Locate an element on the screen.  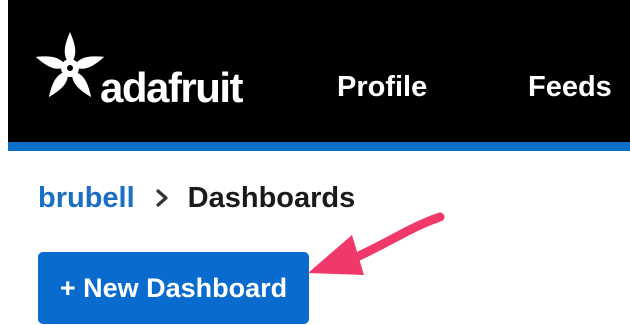
breadcrumb-user-link: brubell is located at coordinates (86, 198).